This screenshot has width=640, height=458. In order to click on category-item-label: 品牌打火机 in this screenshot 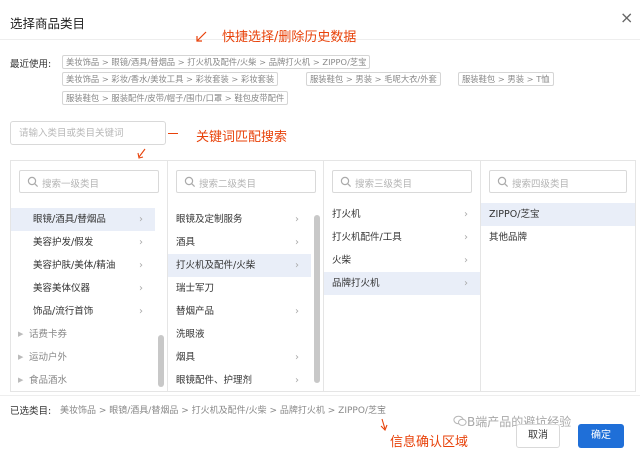, I will do `click(356, 283)`.